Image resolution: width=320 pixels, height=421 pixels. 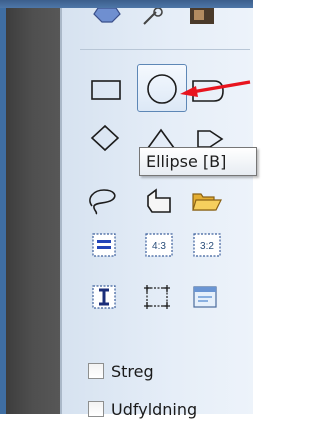 What do you see at coordinates (61, 211) in the screenshot?
I see `panel-divider` at bounding box center [61, 211].